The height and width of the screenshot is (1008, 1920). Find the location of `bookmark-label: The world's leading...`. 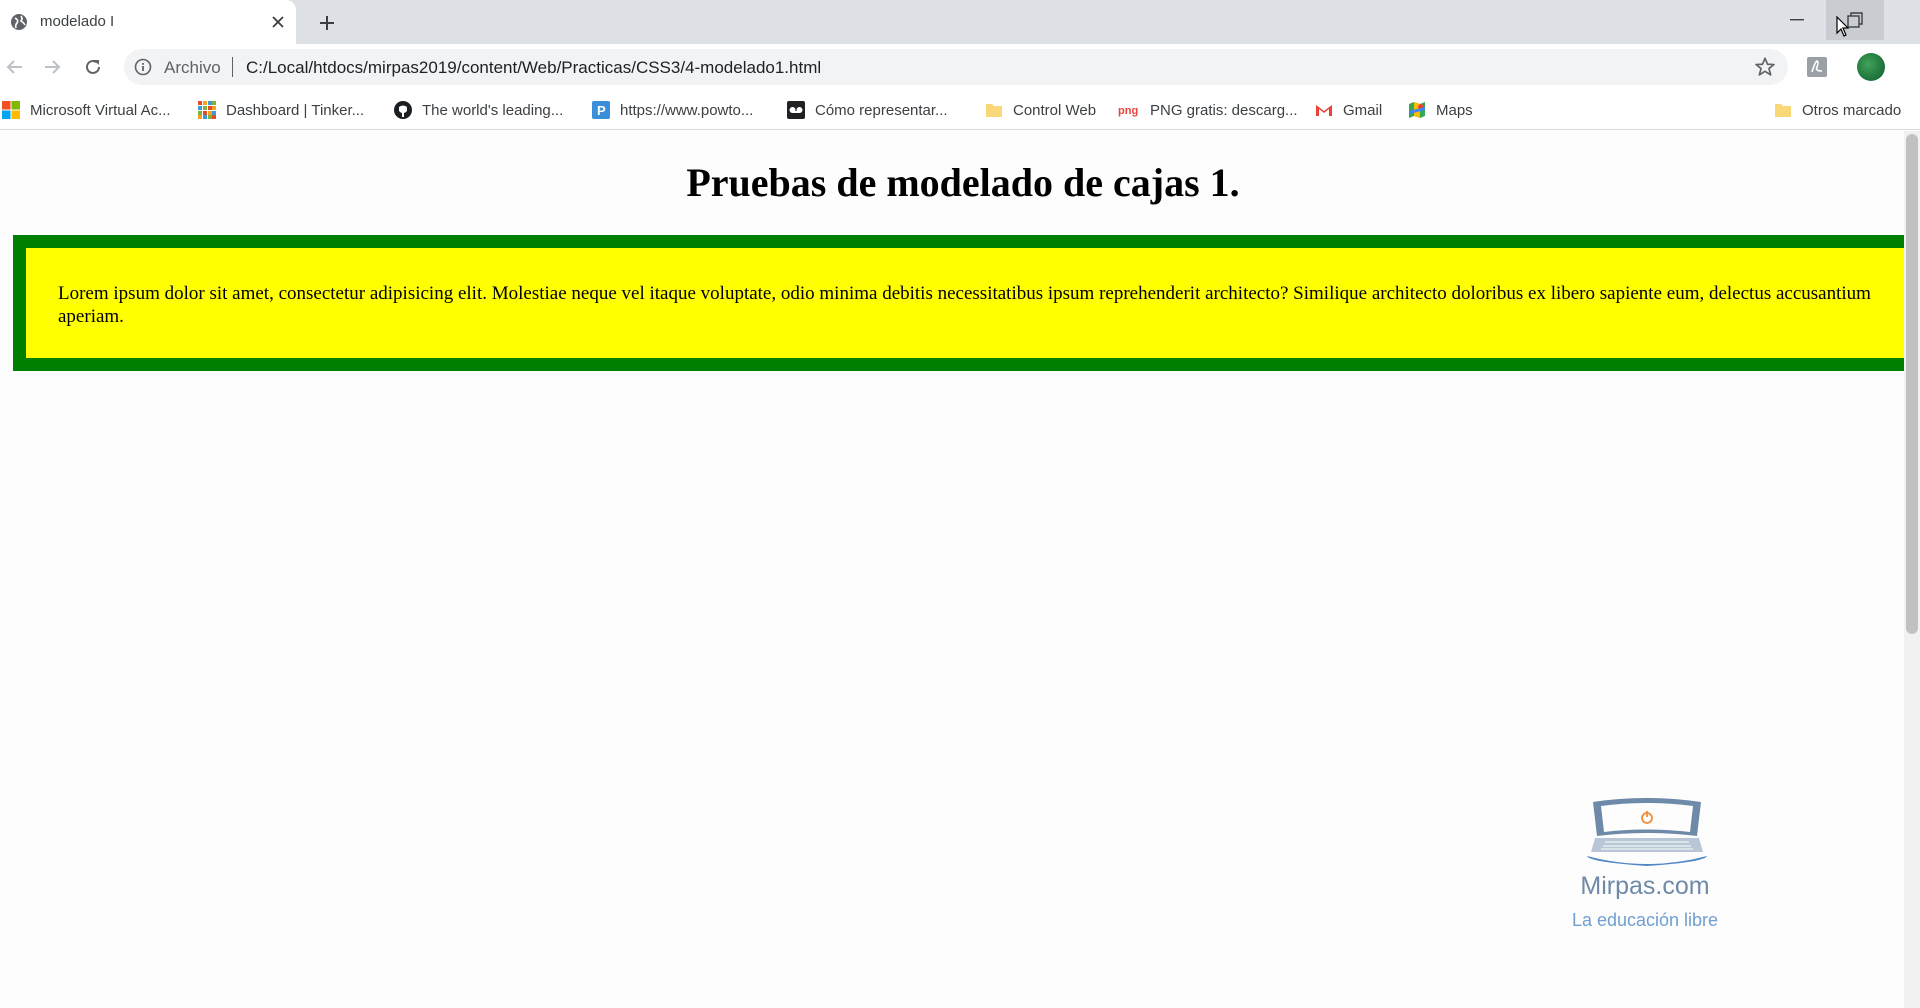

bookmark-label: The world's leading... is located at coordinates (493, 110).